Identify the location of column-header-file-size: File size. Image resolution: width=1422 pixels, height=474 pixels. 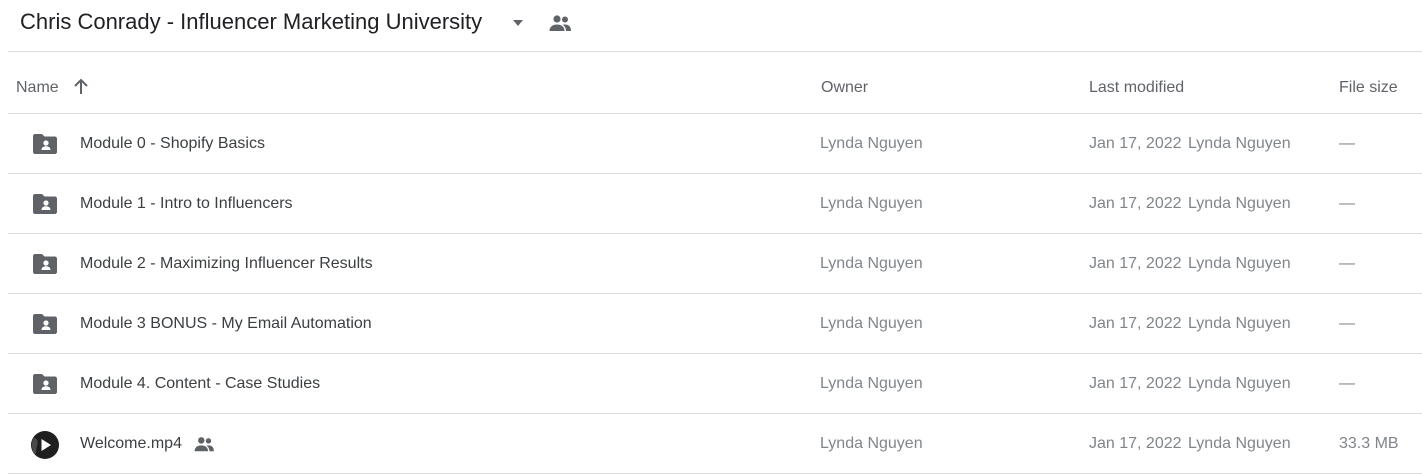
(1368, 88).